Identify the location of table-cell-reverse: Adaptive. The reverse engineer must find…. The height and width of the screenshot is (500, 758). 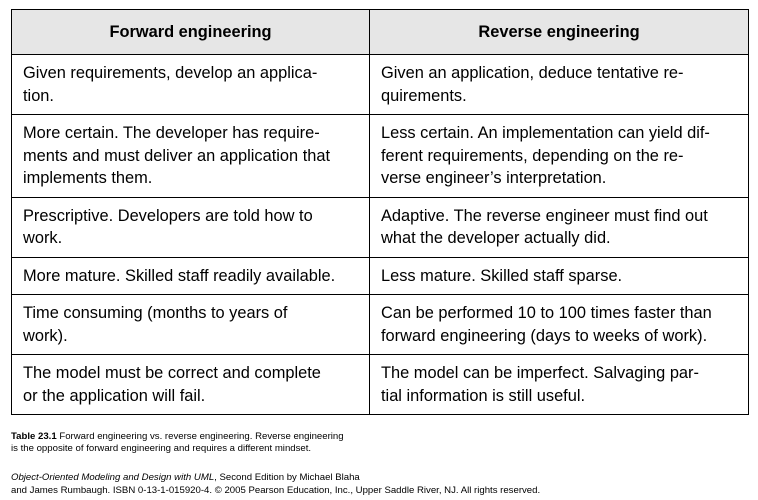
(559, 227).